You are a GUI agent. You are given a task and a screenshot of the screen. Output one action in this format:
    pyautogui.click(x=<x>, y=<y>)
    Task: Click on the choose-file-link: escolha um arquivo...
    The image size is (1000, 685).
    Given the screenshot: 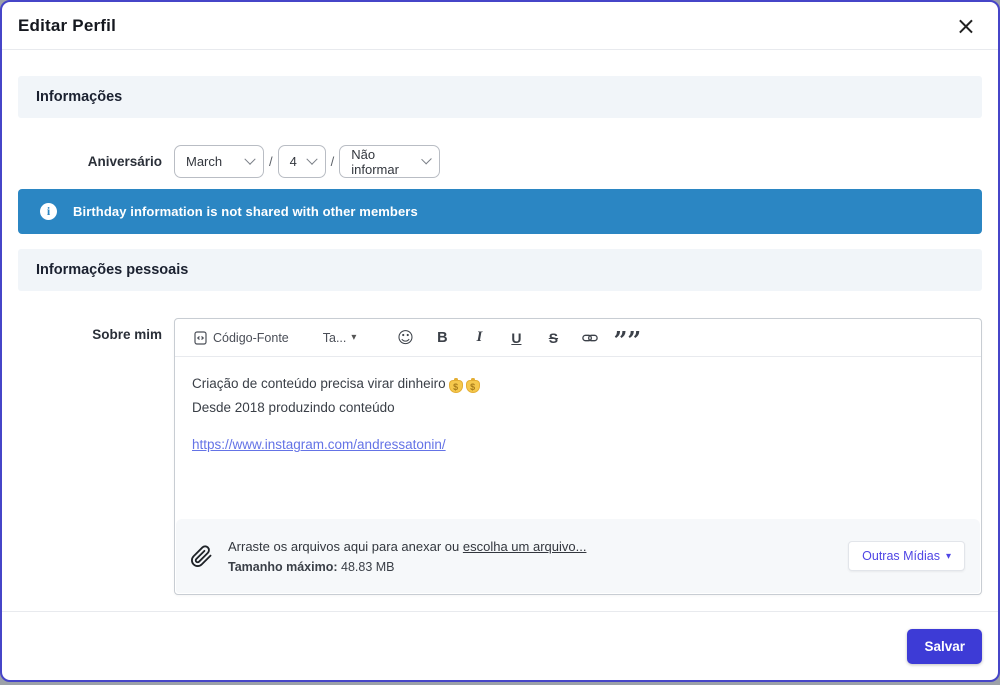 What is the action you would take?
    pyautogui.click(x=525, y=546)
    